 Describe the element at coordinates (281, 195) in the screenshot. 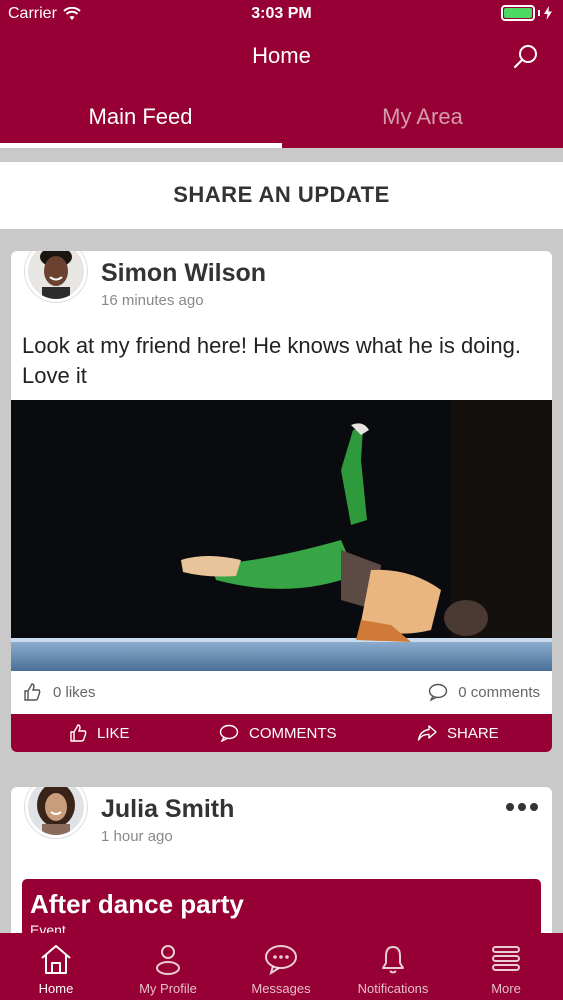

I see `share-update-button: SHARE AN UPDATE` at that location.